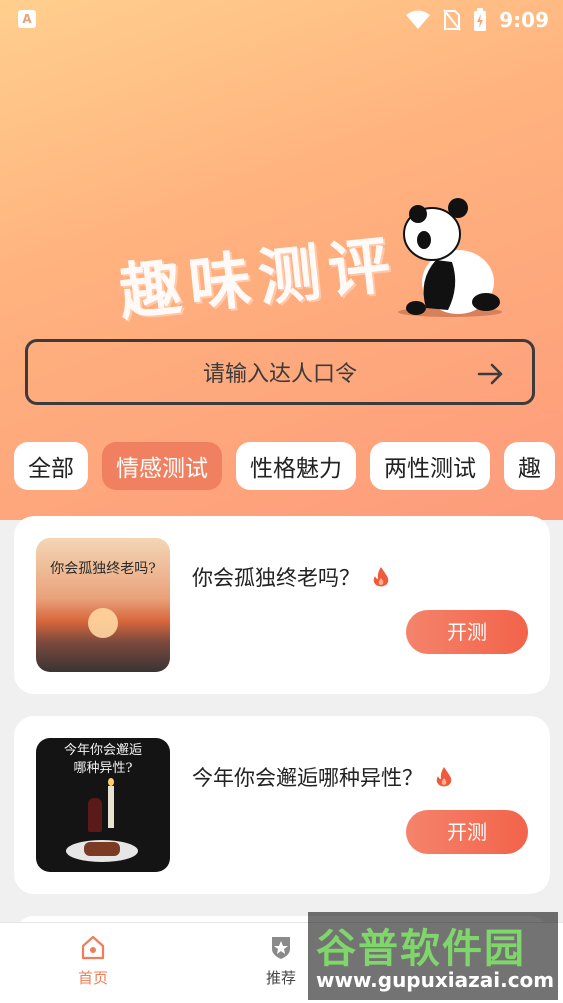  I want to click on search-placeholder: 请输入达人口令, so click(279, 374).